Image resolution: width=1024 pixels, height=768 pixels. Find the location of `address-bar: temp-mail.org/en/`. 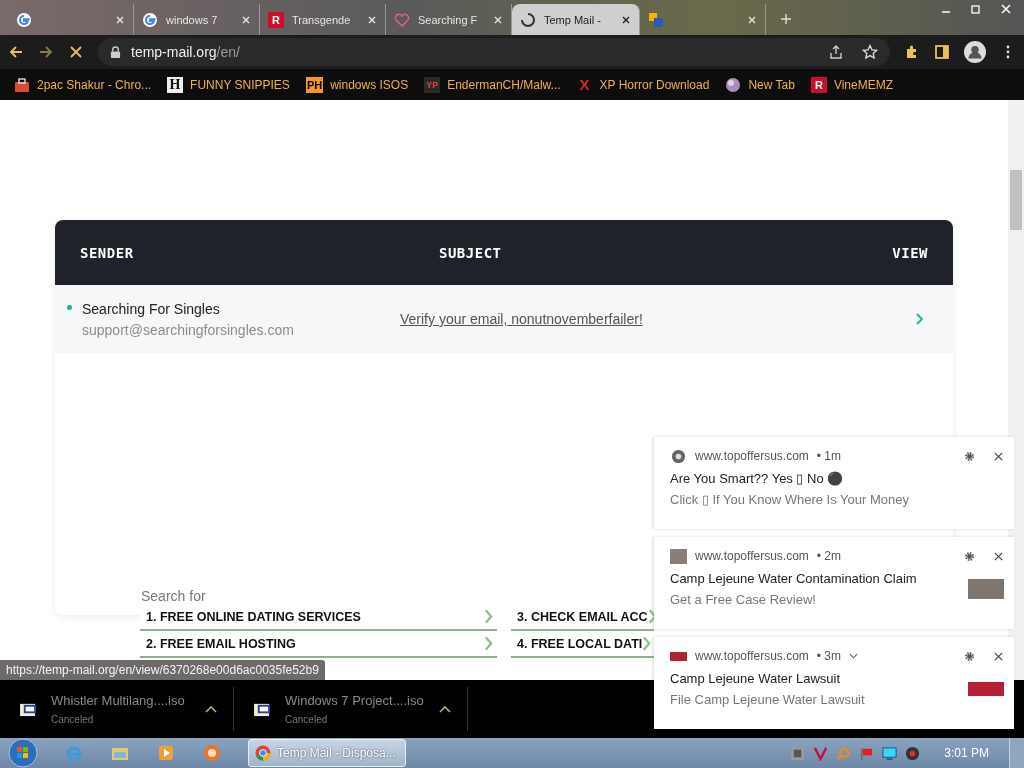

address-bar: temp-mail.org/en/ is located at coordinates (494, 52).